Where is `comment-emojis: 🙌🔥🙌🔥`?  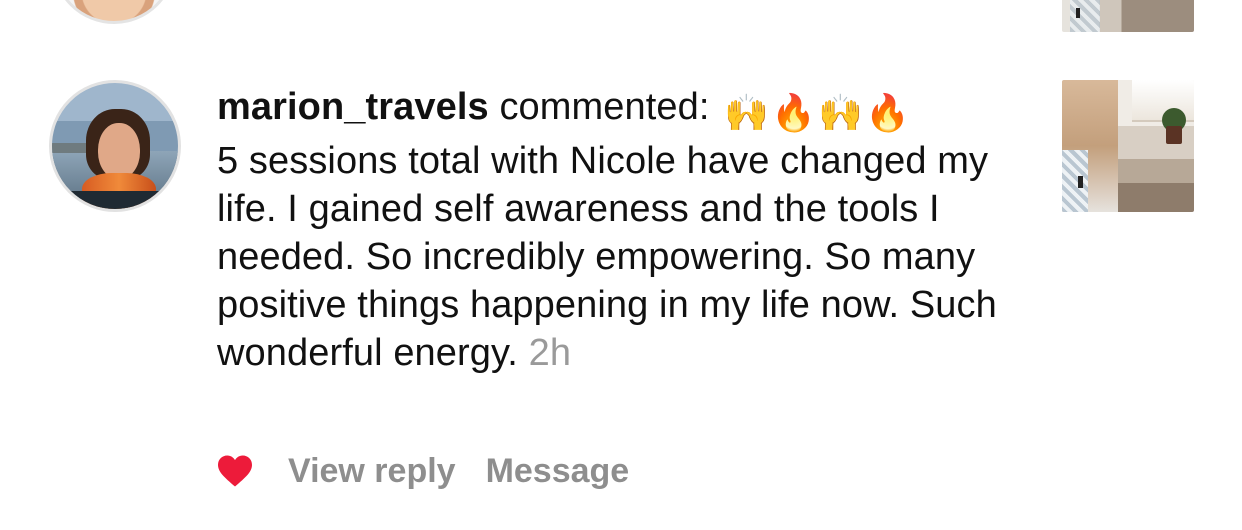 comment-emojis: 🙌🔥🙌🔥 is located at coordinates (818, 113).